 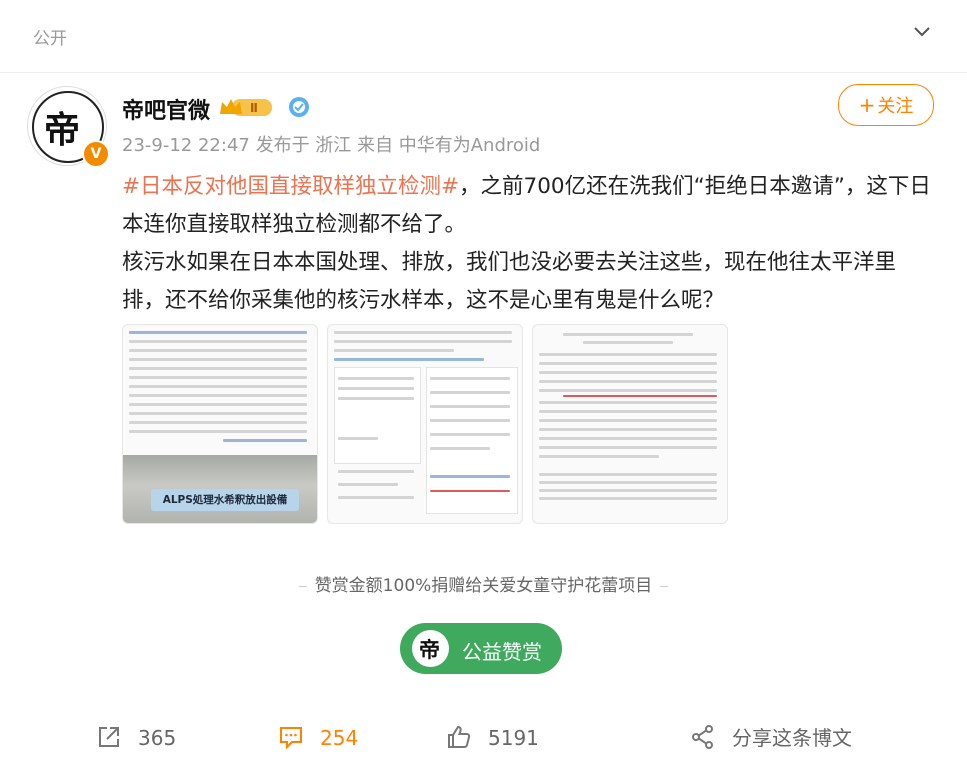 I want to click on follow-label: 关注, so click(x=895, y=106).